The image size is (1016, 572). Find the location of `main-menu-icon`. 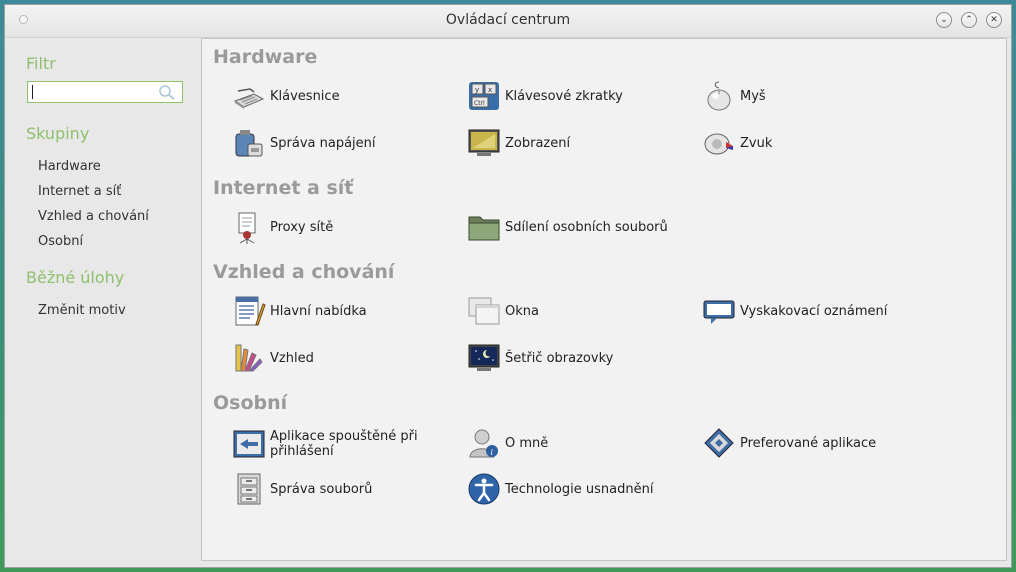

main-menu-icon is located at coordinates (249, 311).